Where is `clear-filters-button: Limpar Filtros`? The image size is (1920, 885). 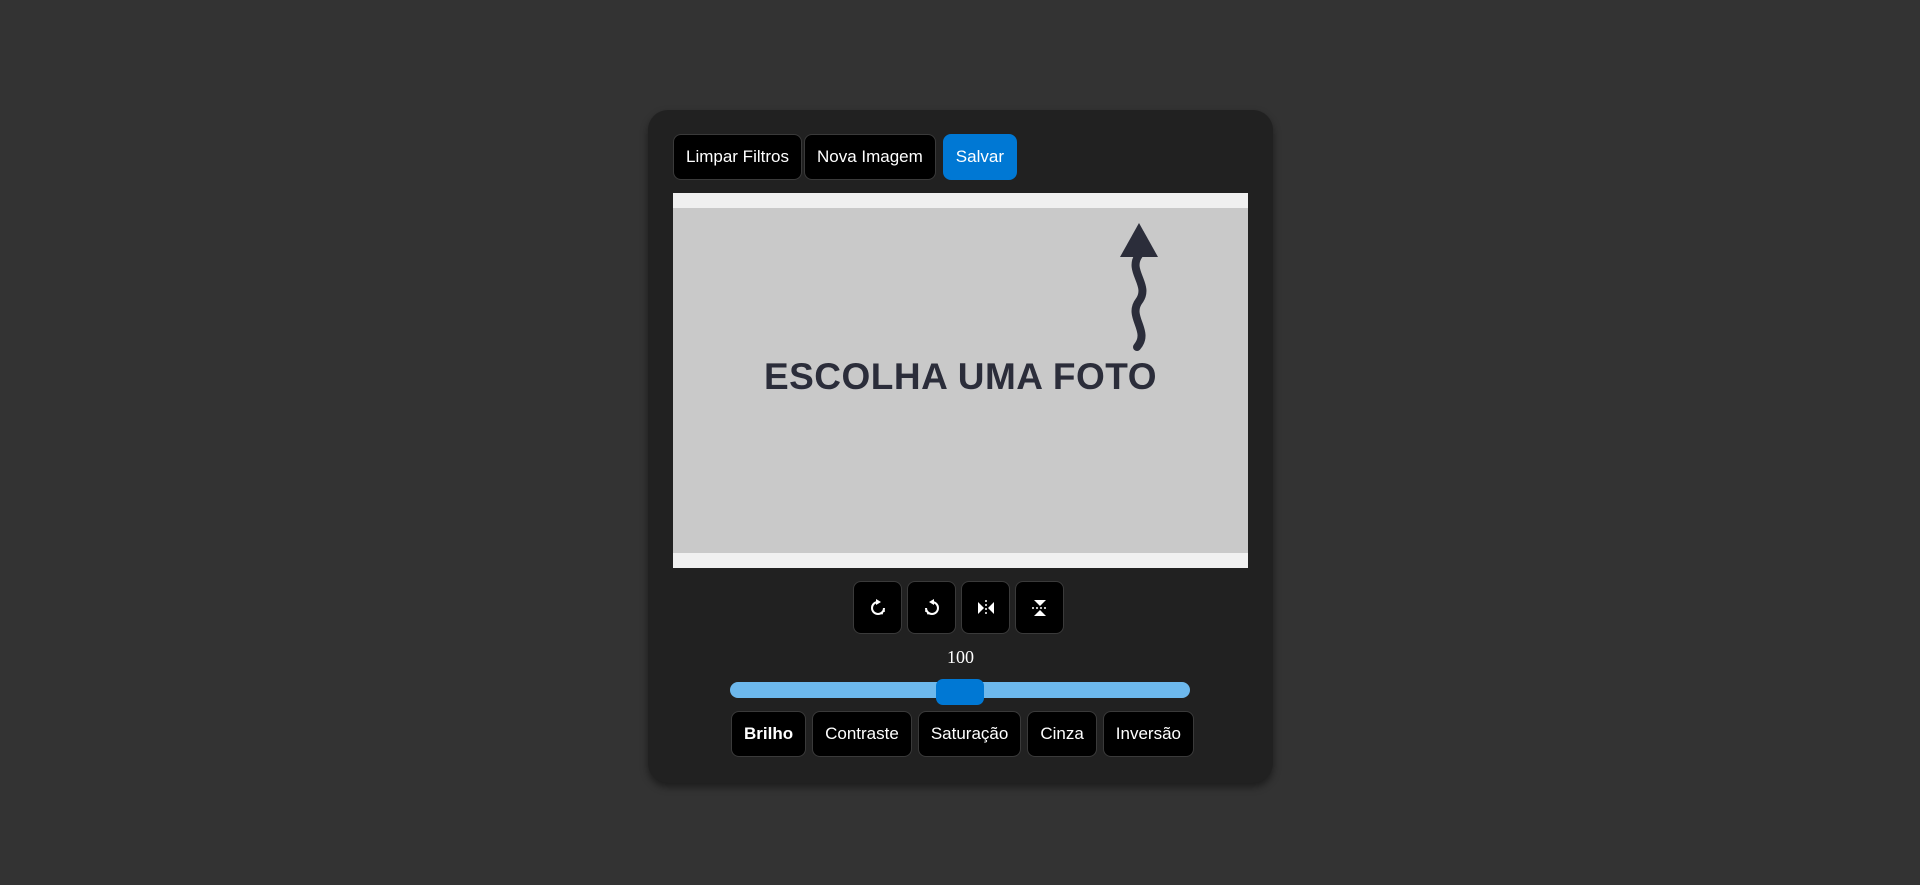
clear-filters-button: Limpar Filtros is located at coordinates (737, 157).